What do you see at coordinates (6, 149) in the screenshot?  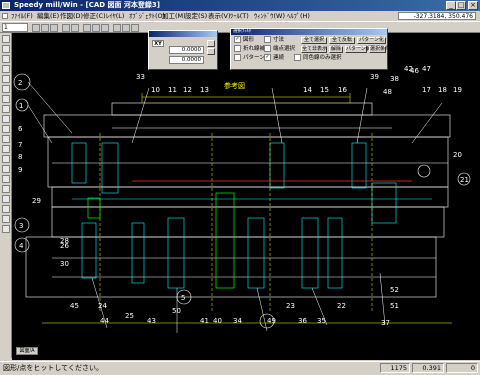 I see `trim-icon` at bounding box center [6, 149].